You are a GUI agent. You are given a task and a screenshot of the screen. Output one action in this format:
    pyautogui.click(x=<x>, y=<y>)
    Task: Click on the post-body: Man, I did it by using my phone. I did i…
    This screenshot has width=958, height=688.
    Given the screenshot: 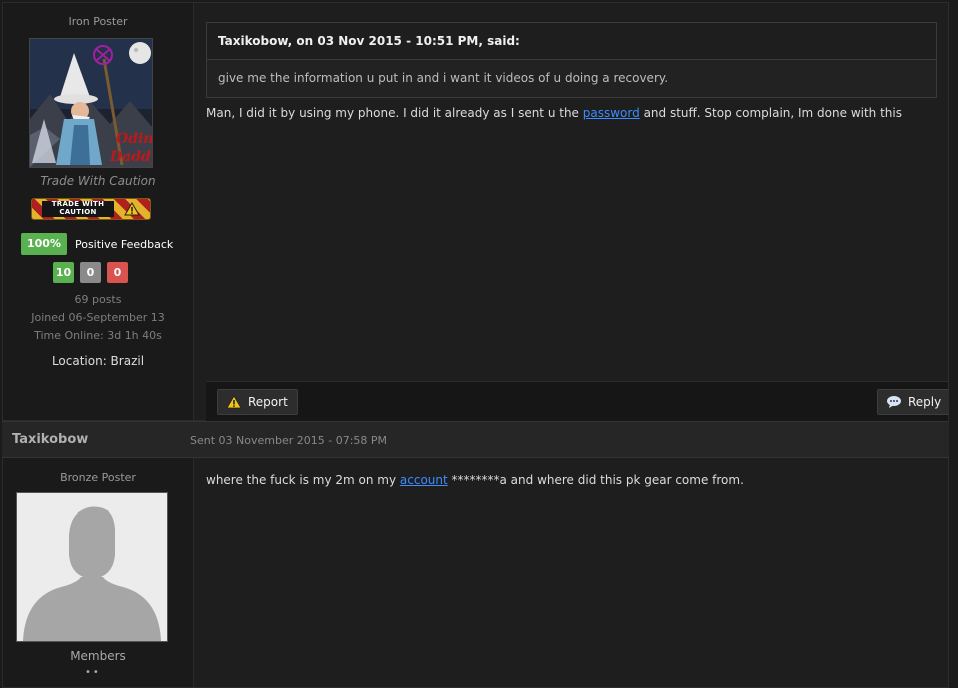 What is the action you would take?
    pyautogui.click(x=571, y=113)
    